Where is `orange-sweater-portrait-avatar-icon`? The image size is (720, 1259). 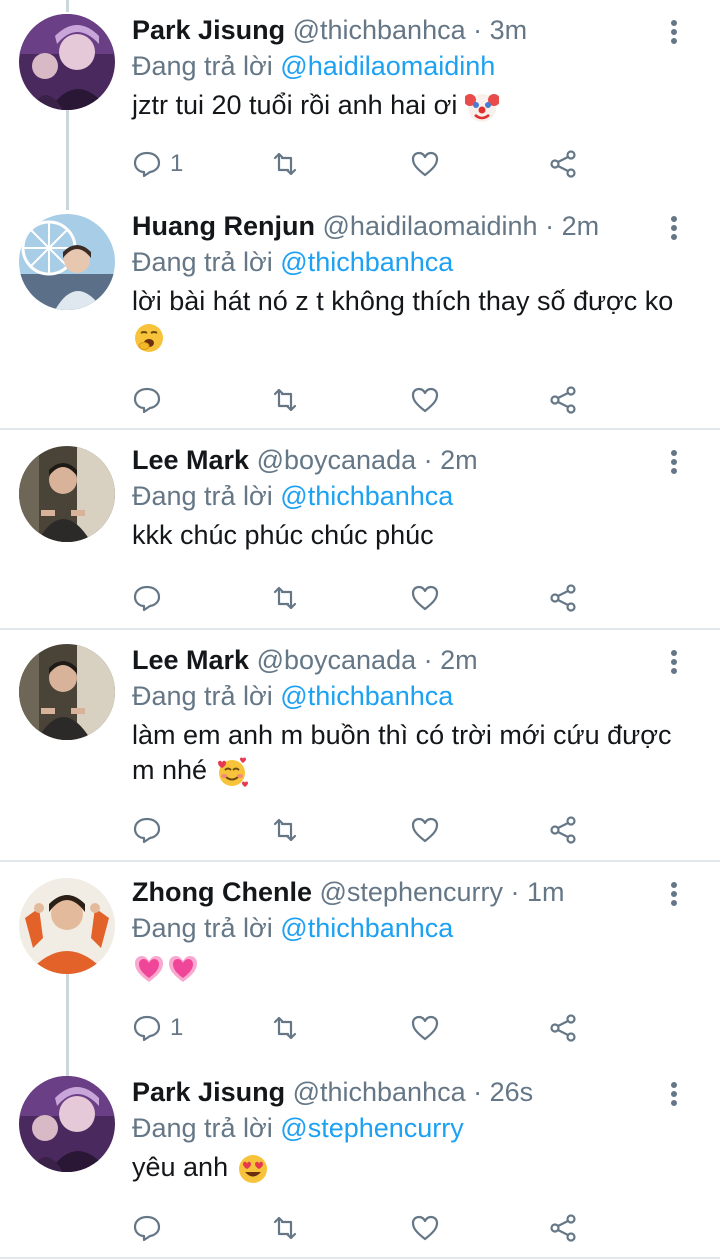 orange-sweater-portrait-avatar-icon is located at coordinates (67, 926).